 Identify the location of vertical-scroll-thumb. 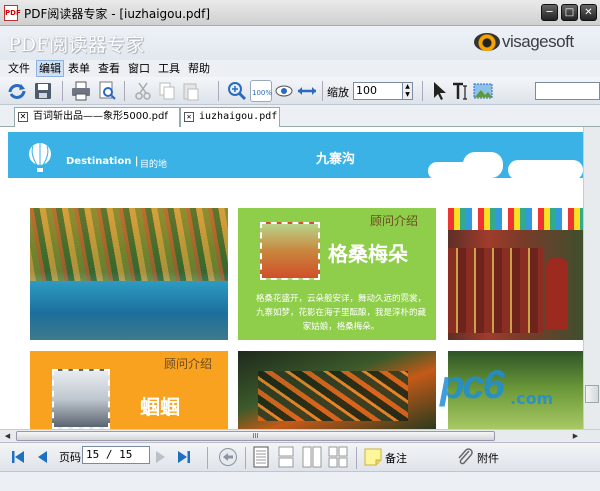
(592, 394).